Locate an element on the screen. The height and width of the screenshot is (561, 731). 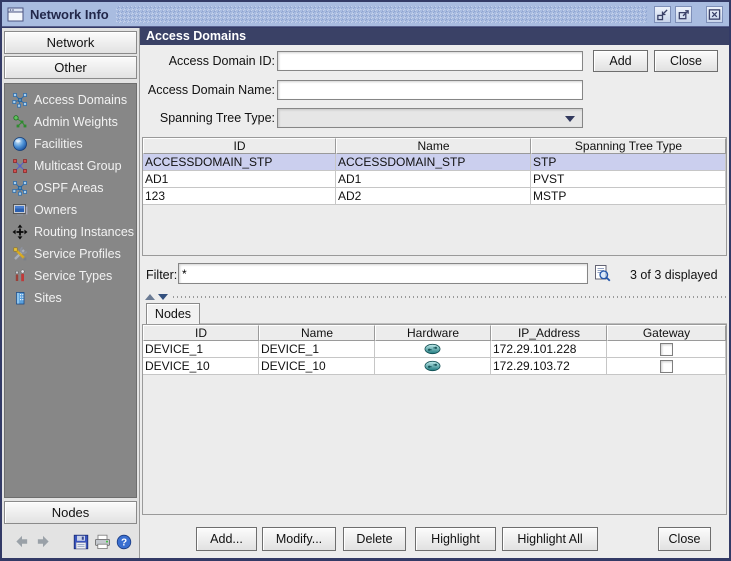
filter-input is located at coordinates (383, 273).